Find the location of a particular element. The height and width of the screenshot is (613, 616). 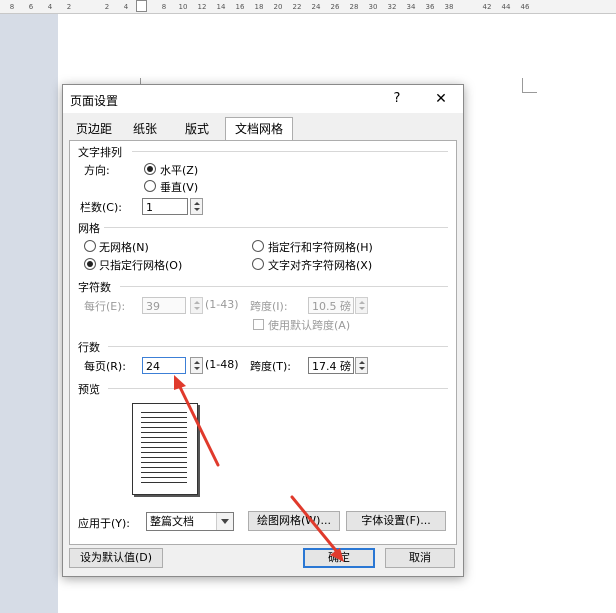

chars-per-line-label: 每行(E): is located at coordinates (105, 306).